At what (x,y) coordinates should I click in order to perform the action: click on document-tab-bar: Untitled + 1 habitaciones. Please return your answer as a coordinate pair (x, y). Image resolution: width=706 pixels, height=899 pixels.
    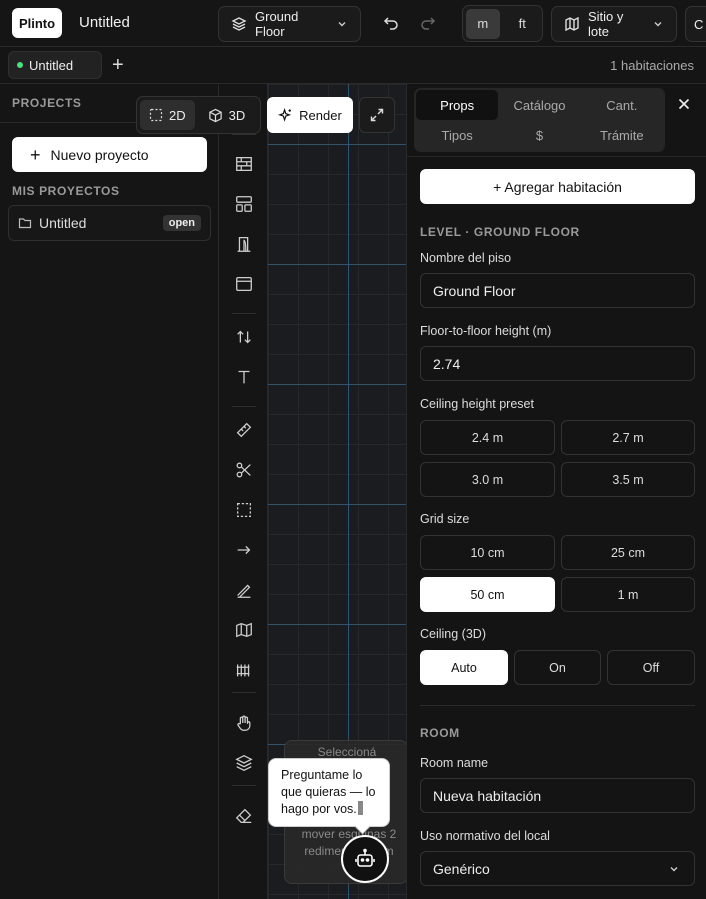
    Looking at the image, I should click on (353, 66).